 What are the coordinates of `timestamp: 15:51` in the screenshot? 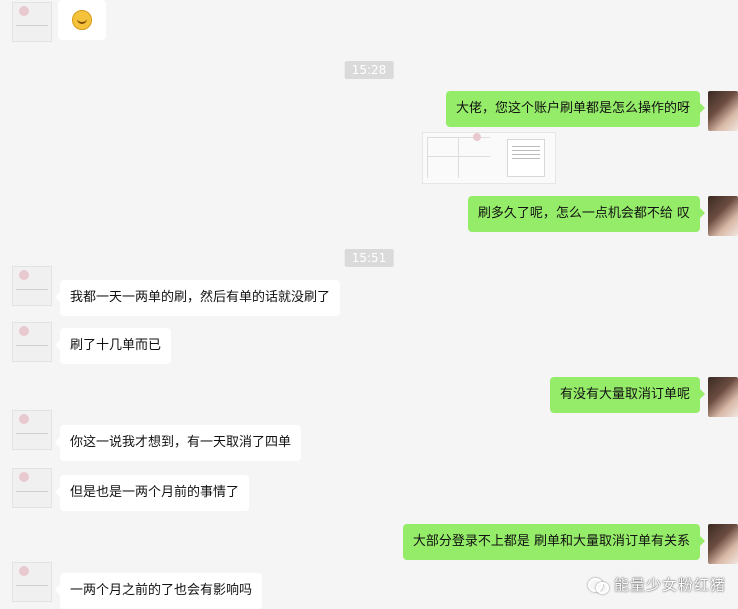 It's located at (369, 258).